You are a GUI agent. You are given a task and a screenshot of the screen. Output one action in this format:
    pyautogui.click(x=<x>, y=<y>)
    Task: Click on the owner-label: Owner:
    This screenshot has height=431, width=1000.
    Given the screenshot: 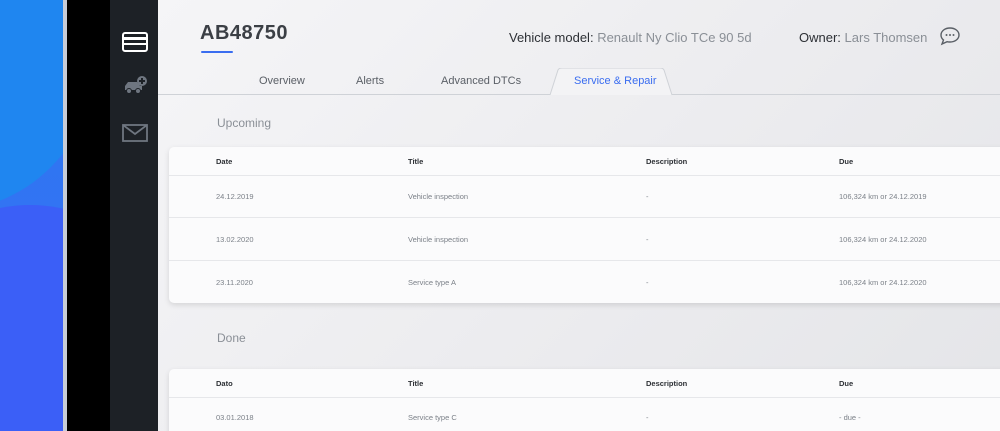 What is the action you would take?
    pyautogui.click(x=820, y=37)
    